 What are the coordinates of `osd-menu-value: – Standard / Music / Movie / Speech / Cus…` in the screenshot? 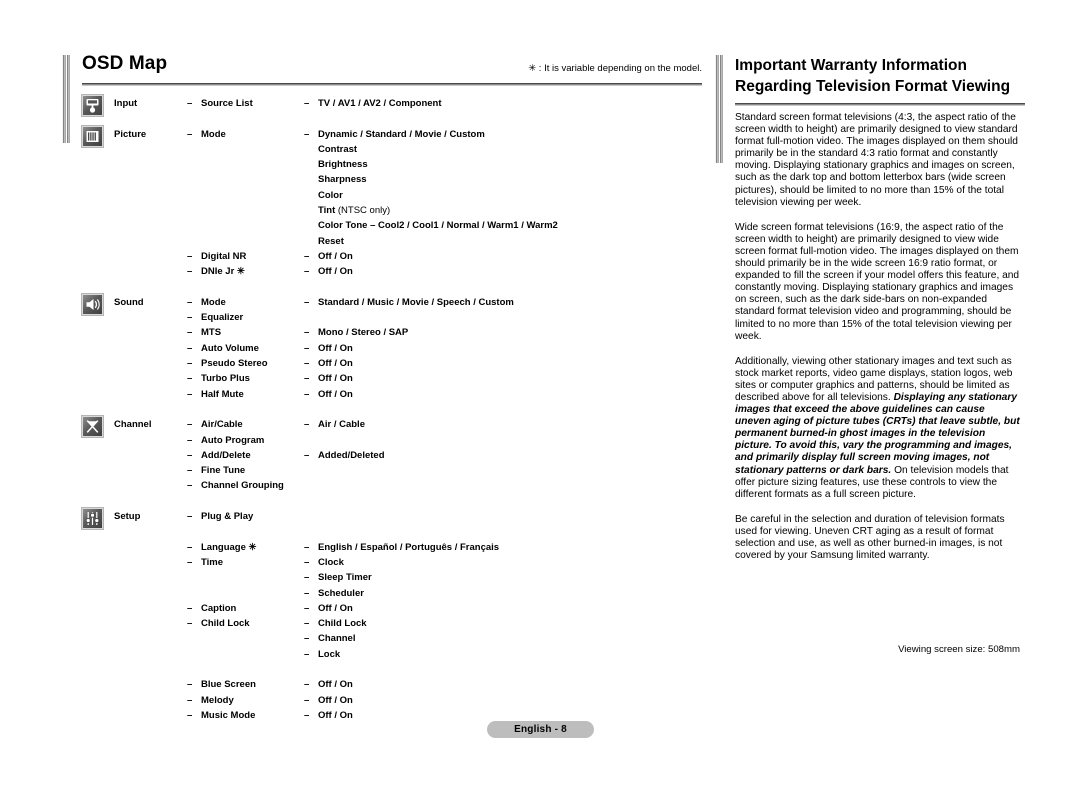 It's located at (409, 302).